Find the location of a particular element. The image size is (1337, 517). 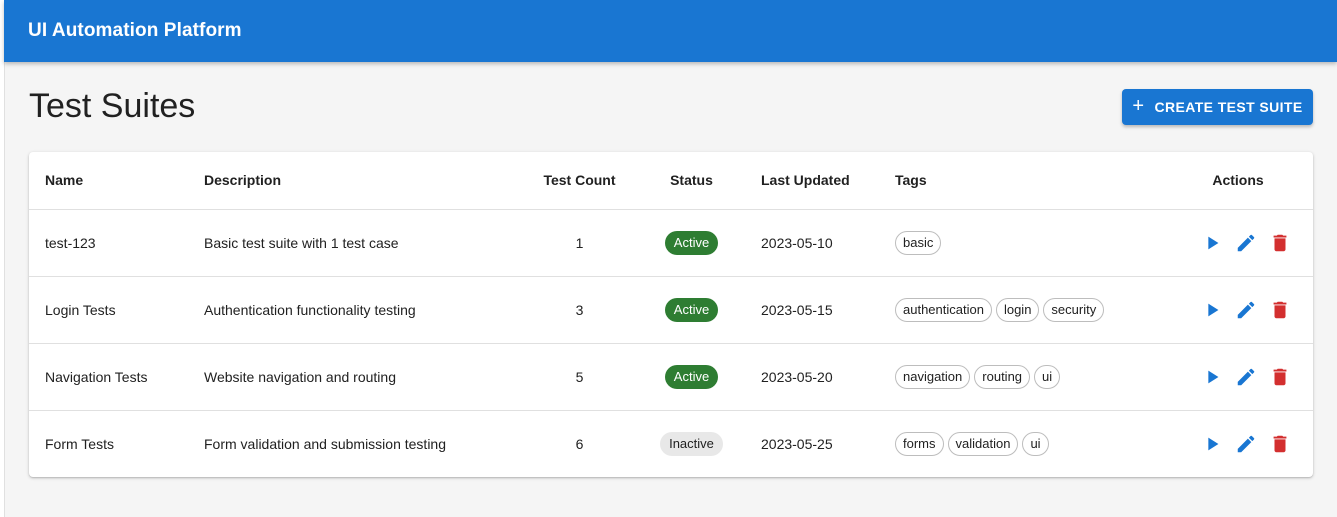

cell-status: Inactive is located at coordinates (691, 443).